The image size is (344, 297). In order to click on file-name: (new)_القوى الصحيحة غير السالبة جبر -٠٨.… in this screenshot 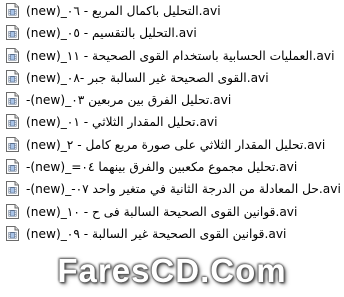, I will do `click(147, 77)`.